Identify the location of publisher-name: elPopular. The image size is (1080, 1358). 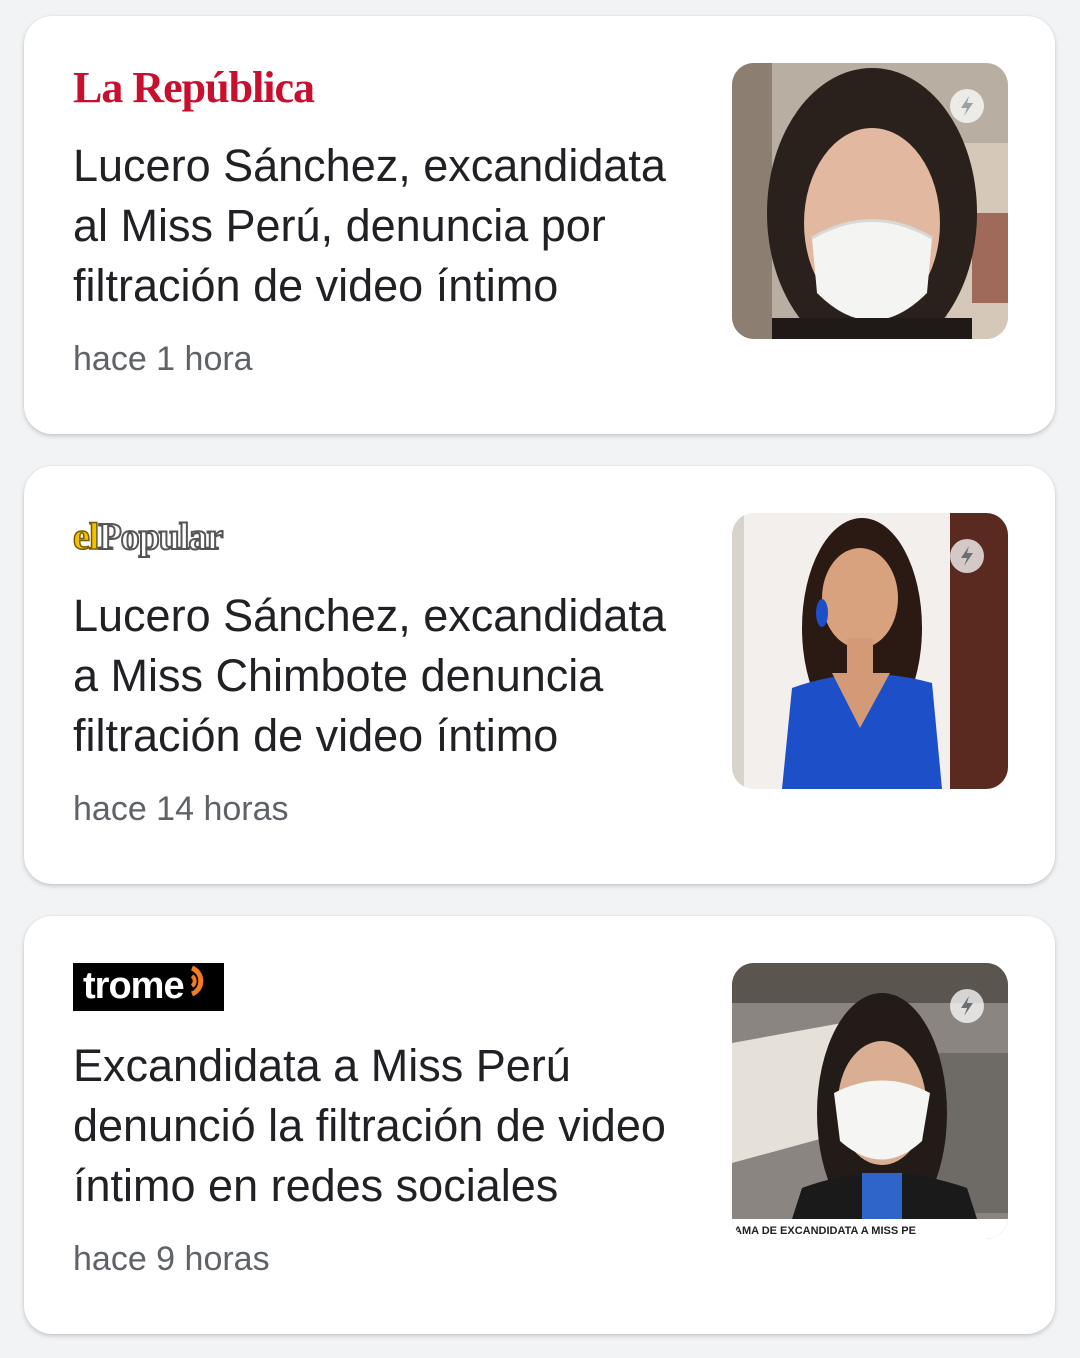
(148, 537).